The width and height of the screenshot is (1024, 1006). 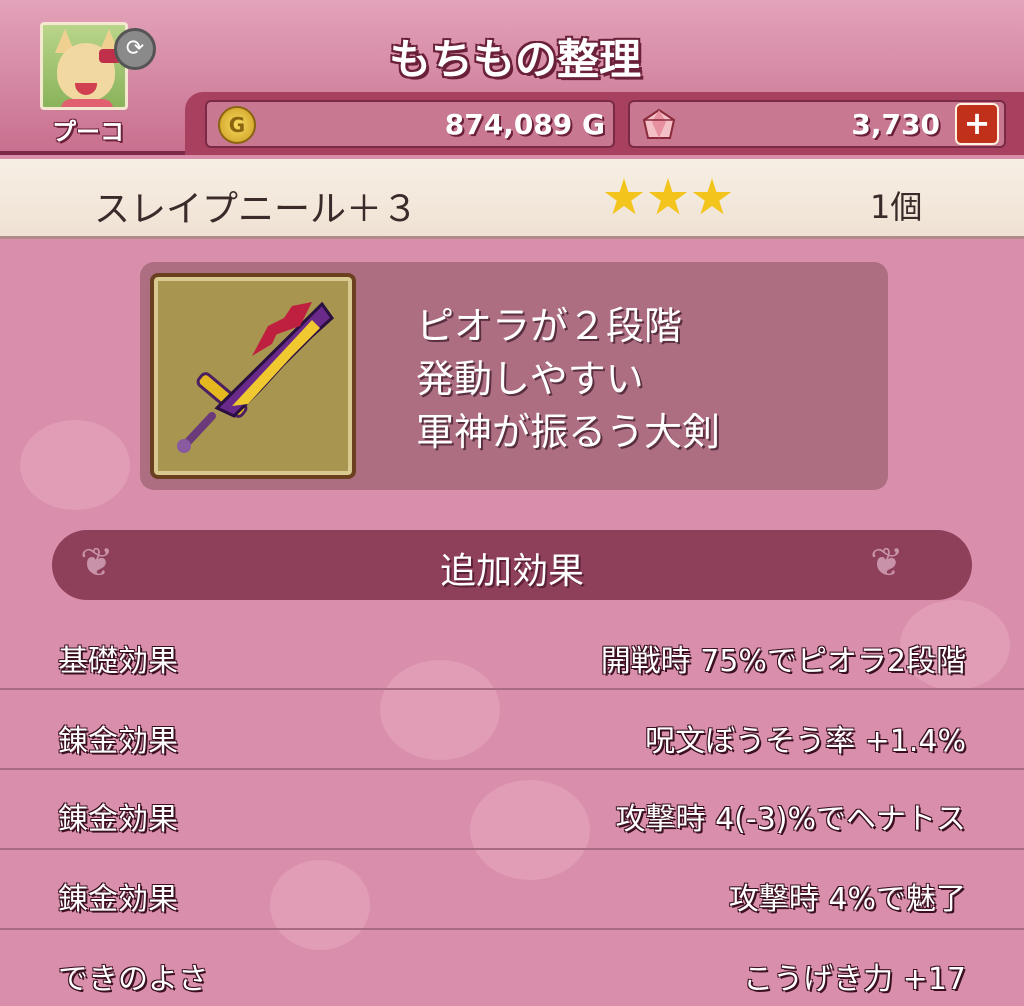 What do you see at coordinates (255, 377) in the screenshot?
I see `sword-icon` at bounding box center [255, 377].